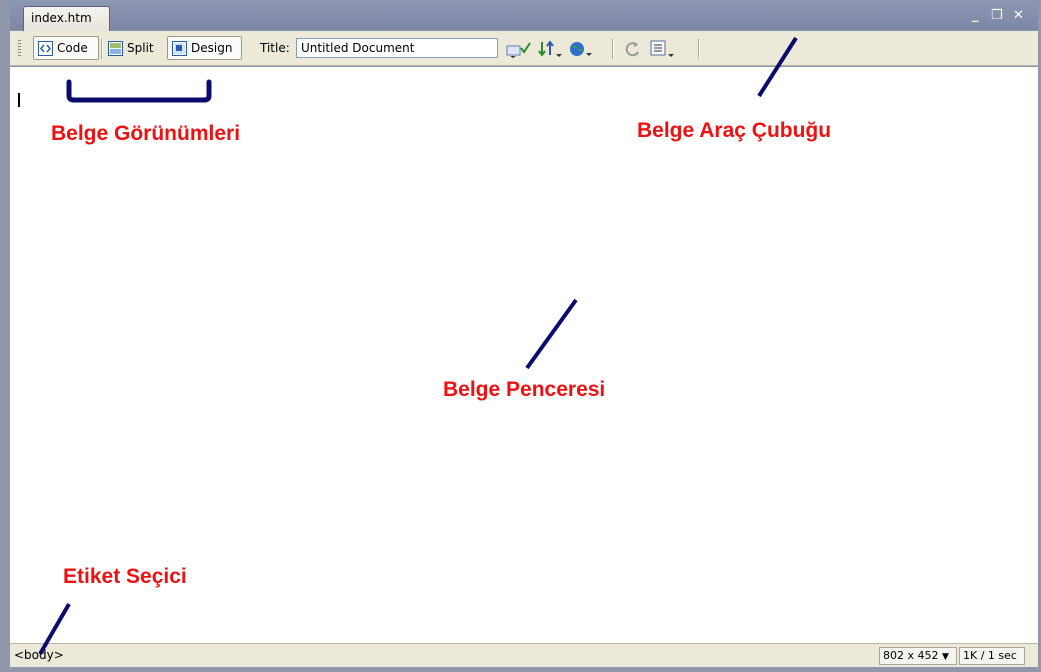 This screenshot has height=672, width=1041. I want to click on design-view-button: Design, so click(204, 48).